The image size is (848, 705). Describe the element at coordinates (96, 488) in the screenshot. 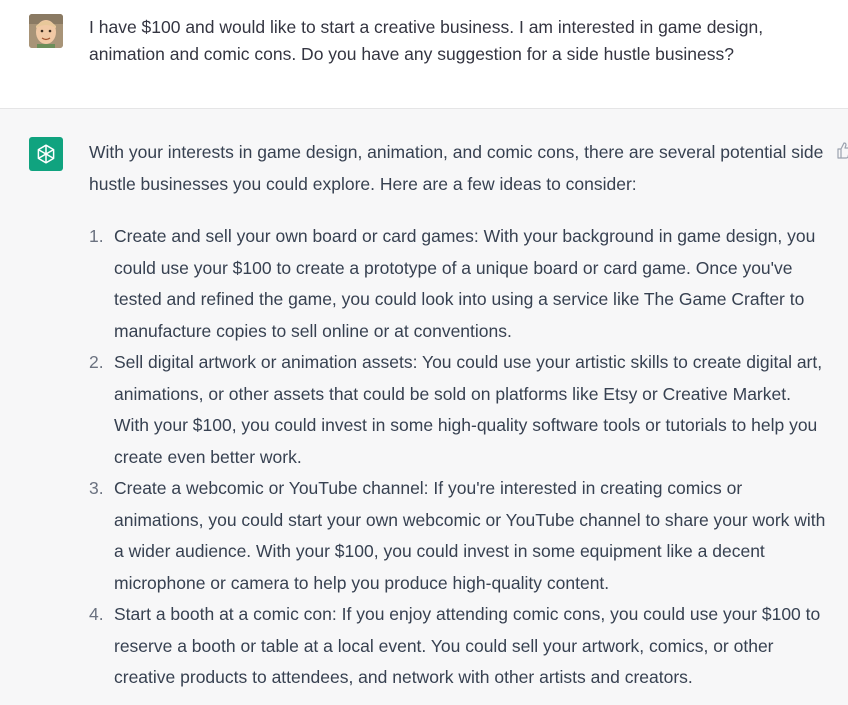

I see `list-item-number: 3.` at that location.